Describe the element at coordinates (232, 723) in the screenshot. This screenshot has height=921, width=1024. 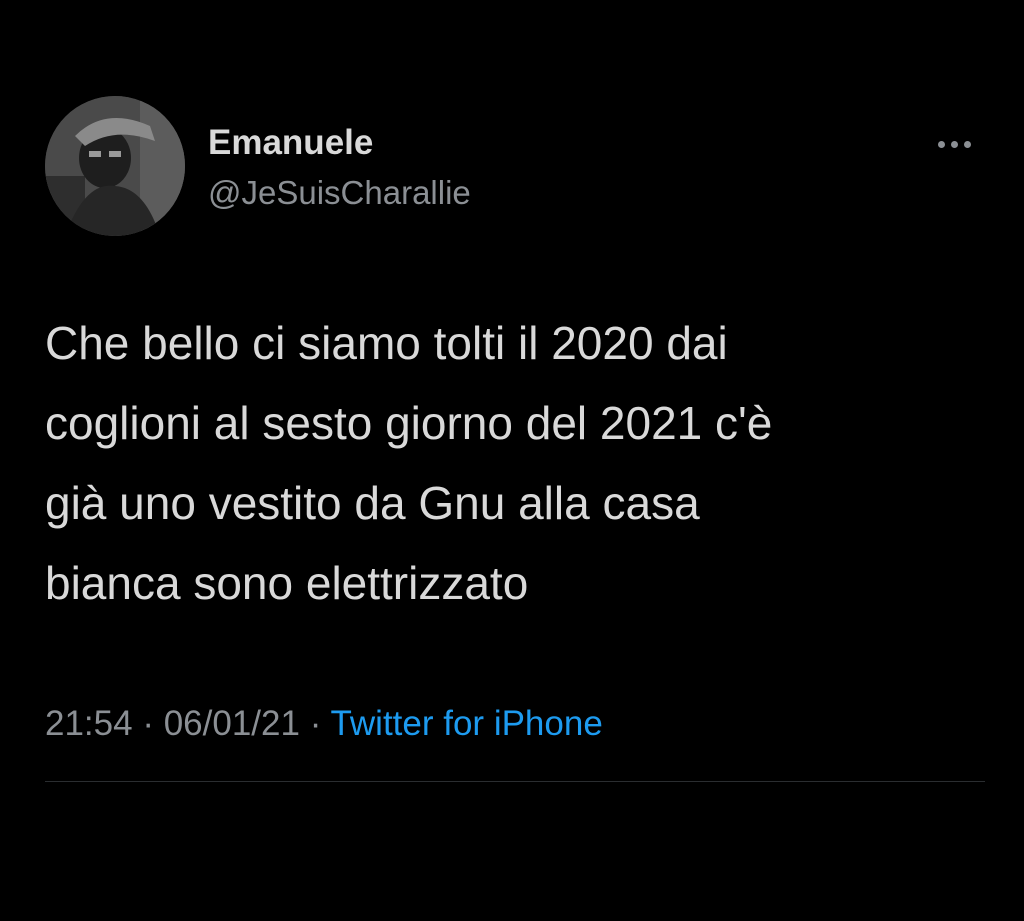
I see `tweet-date: 06/01/21` at that location.